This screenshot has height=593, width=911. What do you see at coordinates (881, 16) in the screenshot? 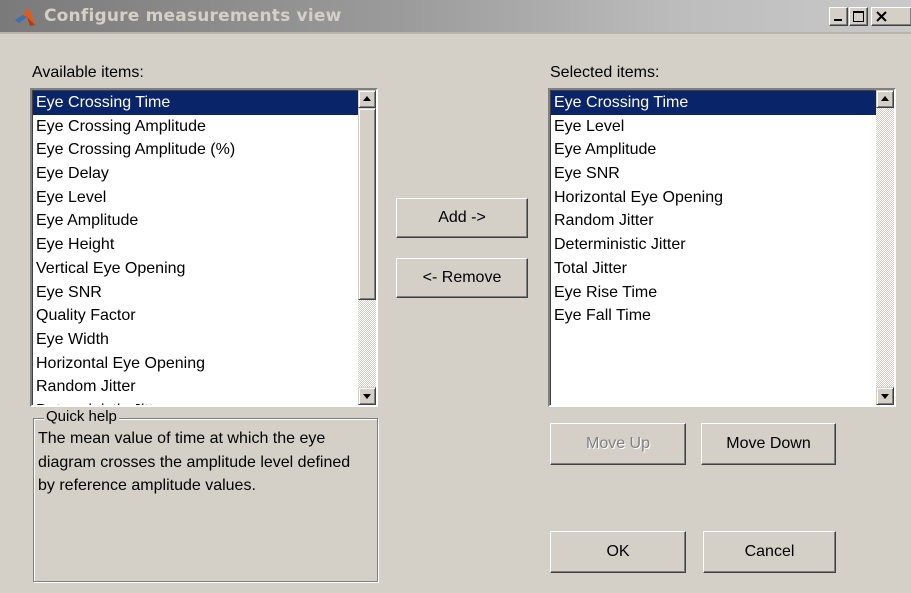
I see `close-icon` at bounding box center [881, 16].